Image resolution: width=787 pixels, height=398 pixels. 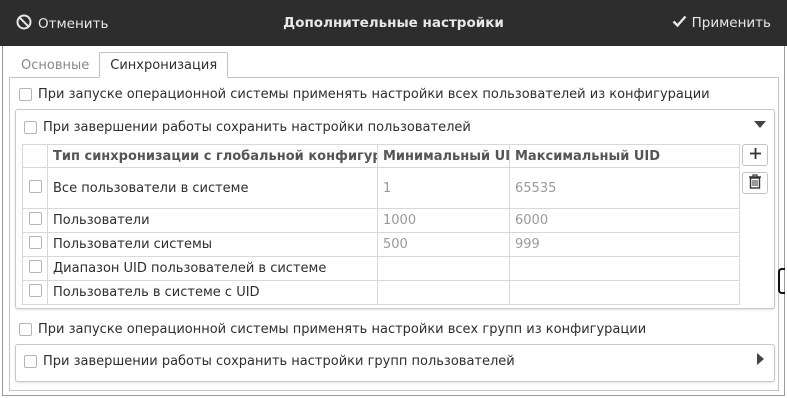 I want to click on table-row: Пользователи 1000 6000, so click(x=381, y=220).